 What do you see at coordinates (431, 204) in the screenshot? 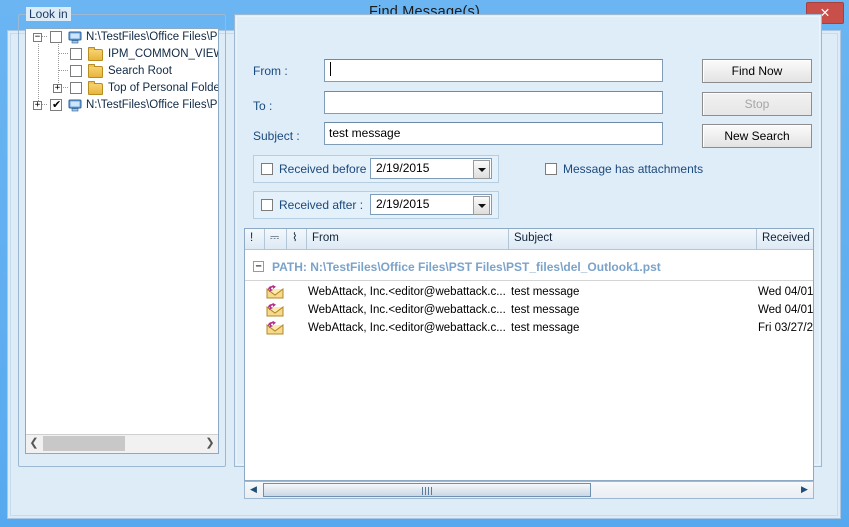
I see `received-after-date: 2/19/2015` at bounding box center [431, 204].